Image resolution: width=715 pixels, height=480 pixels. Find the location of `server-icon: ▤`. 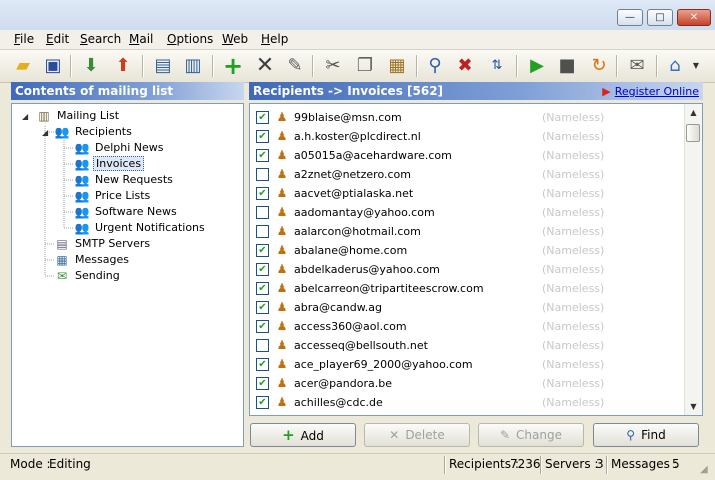

server-icon: ▤ is located at coordinates (62, 244).